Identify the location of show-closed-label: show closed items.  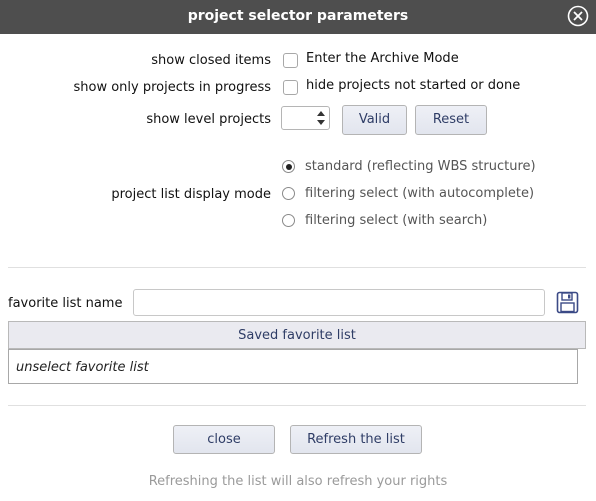
(211, 60).